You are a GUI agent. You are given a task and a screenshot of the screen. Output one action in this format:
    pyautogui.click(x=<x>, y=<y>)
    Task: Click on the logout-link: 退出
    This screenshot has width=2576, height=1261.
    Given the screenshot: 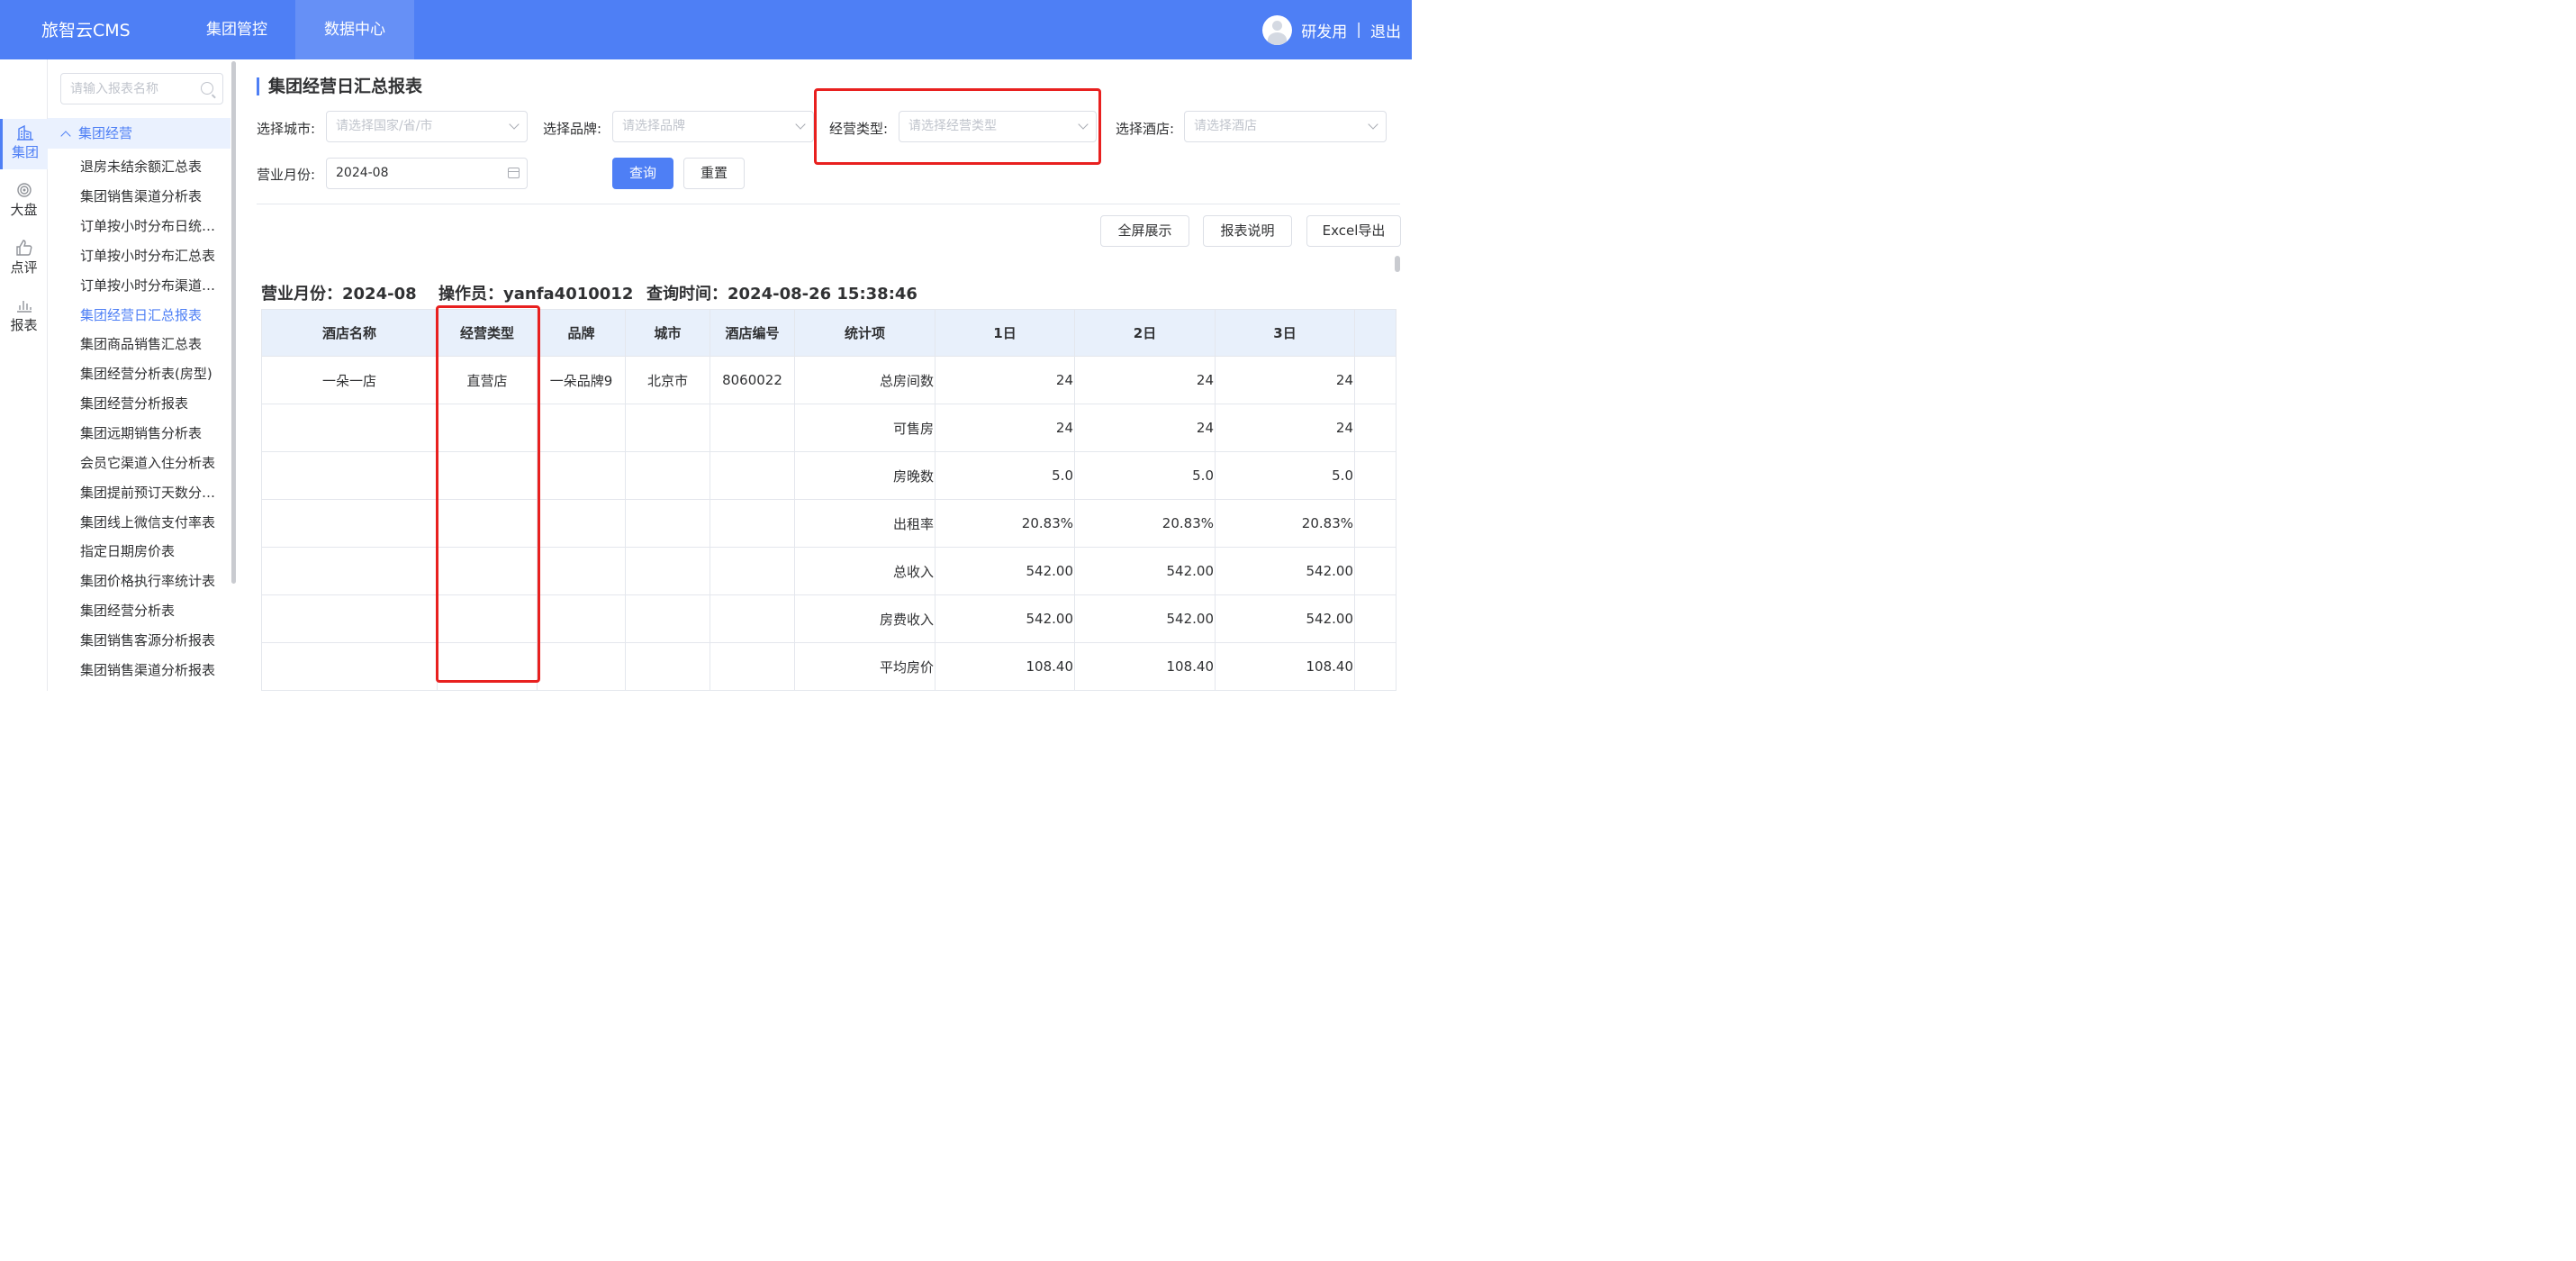 What is the action you would take?
    pyautogui.click(x=1385, y=30)
    